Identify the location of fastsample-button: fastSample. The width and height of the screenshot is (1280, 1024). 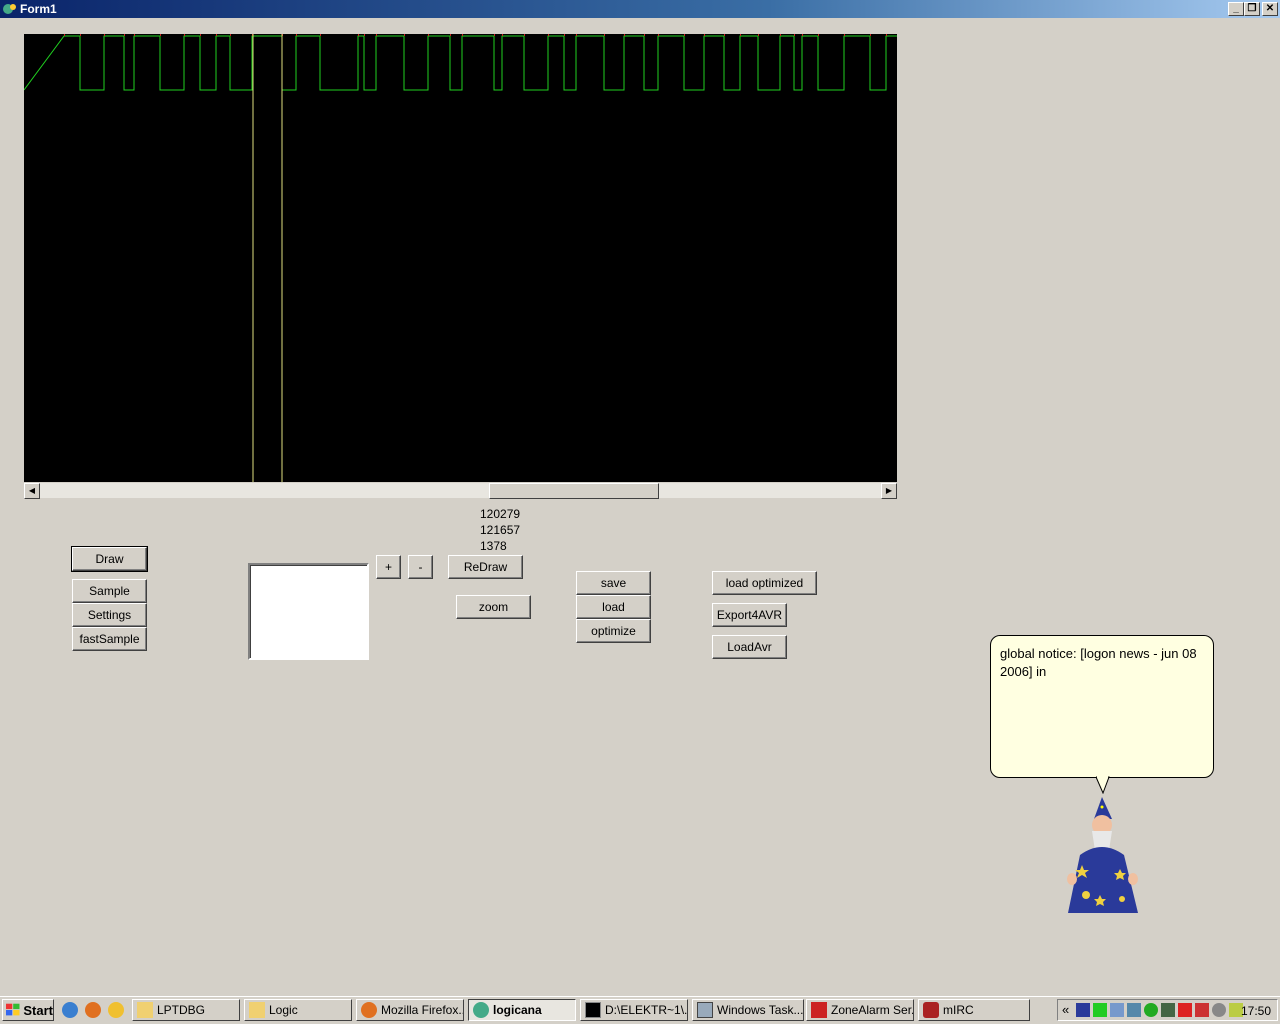
(109, 639).